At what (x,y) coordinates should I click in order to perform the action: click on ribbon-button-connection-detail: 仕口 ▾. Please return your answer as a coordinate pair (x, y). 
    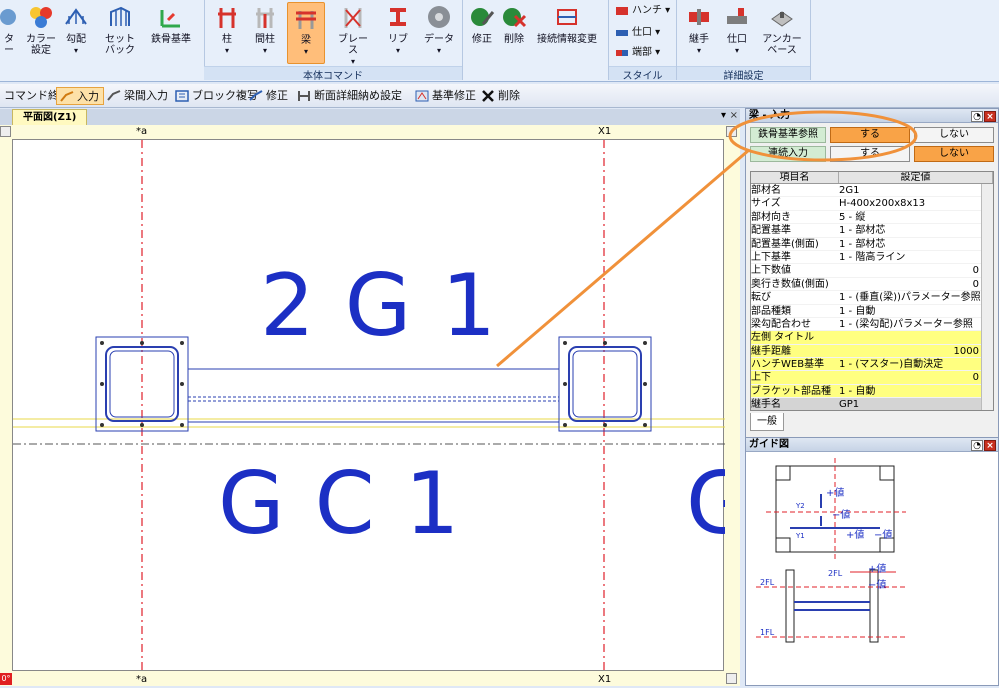
    Looking at the image, I should click on (737, 29).